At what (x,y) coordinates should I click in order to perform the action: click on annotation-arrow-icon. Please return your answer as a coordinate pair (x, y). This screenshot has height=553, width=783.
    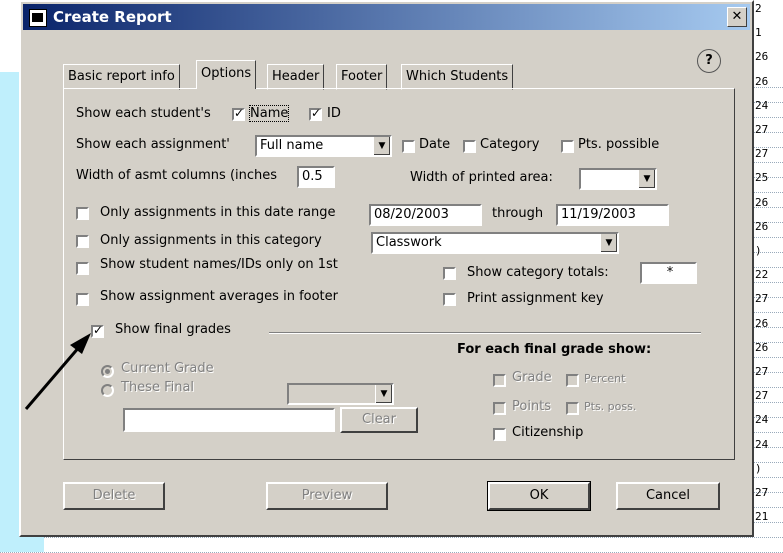
    Looking at the image, I should click on (57, 371).